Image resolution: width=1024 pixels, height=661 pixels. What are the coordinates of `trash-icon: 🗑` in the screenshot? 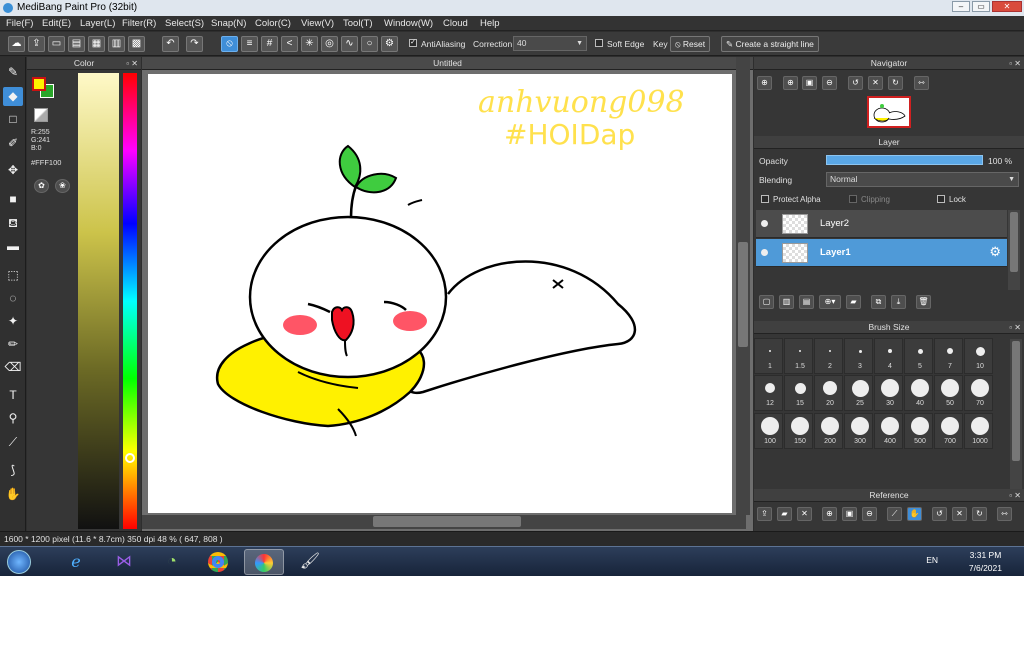 It's located at (923, 302).